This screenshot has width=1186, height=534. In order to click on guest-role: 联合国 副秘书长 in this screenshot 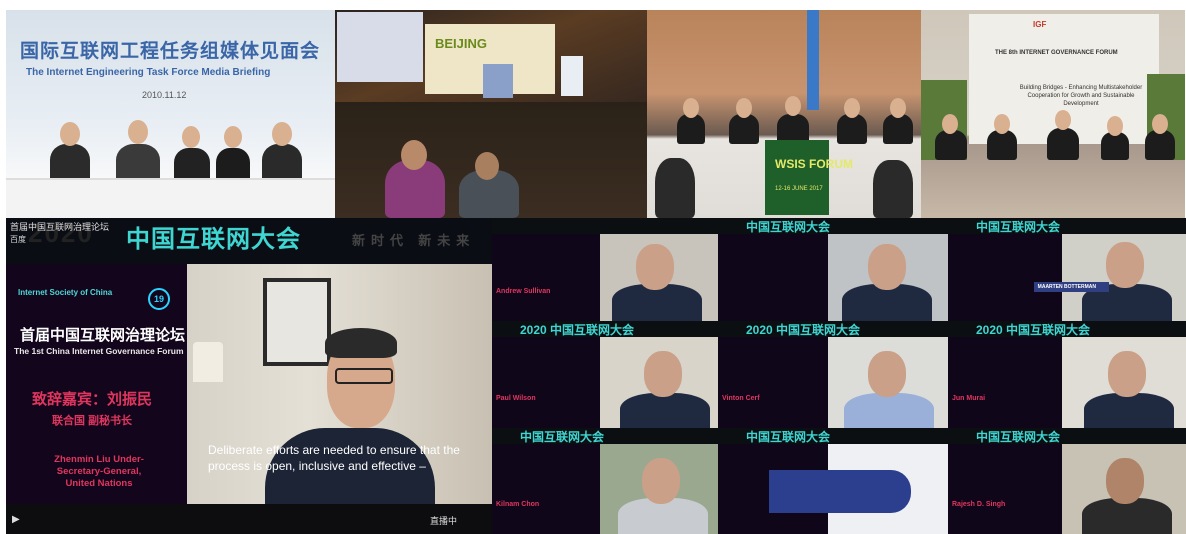, I will do `click(92, 421)`.